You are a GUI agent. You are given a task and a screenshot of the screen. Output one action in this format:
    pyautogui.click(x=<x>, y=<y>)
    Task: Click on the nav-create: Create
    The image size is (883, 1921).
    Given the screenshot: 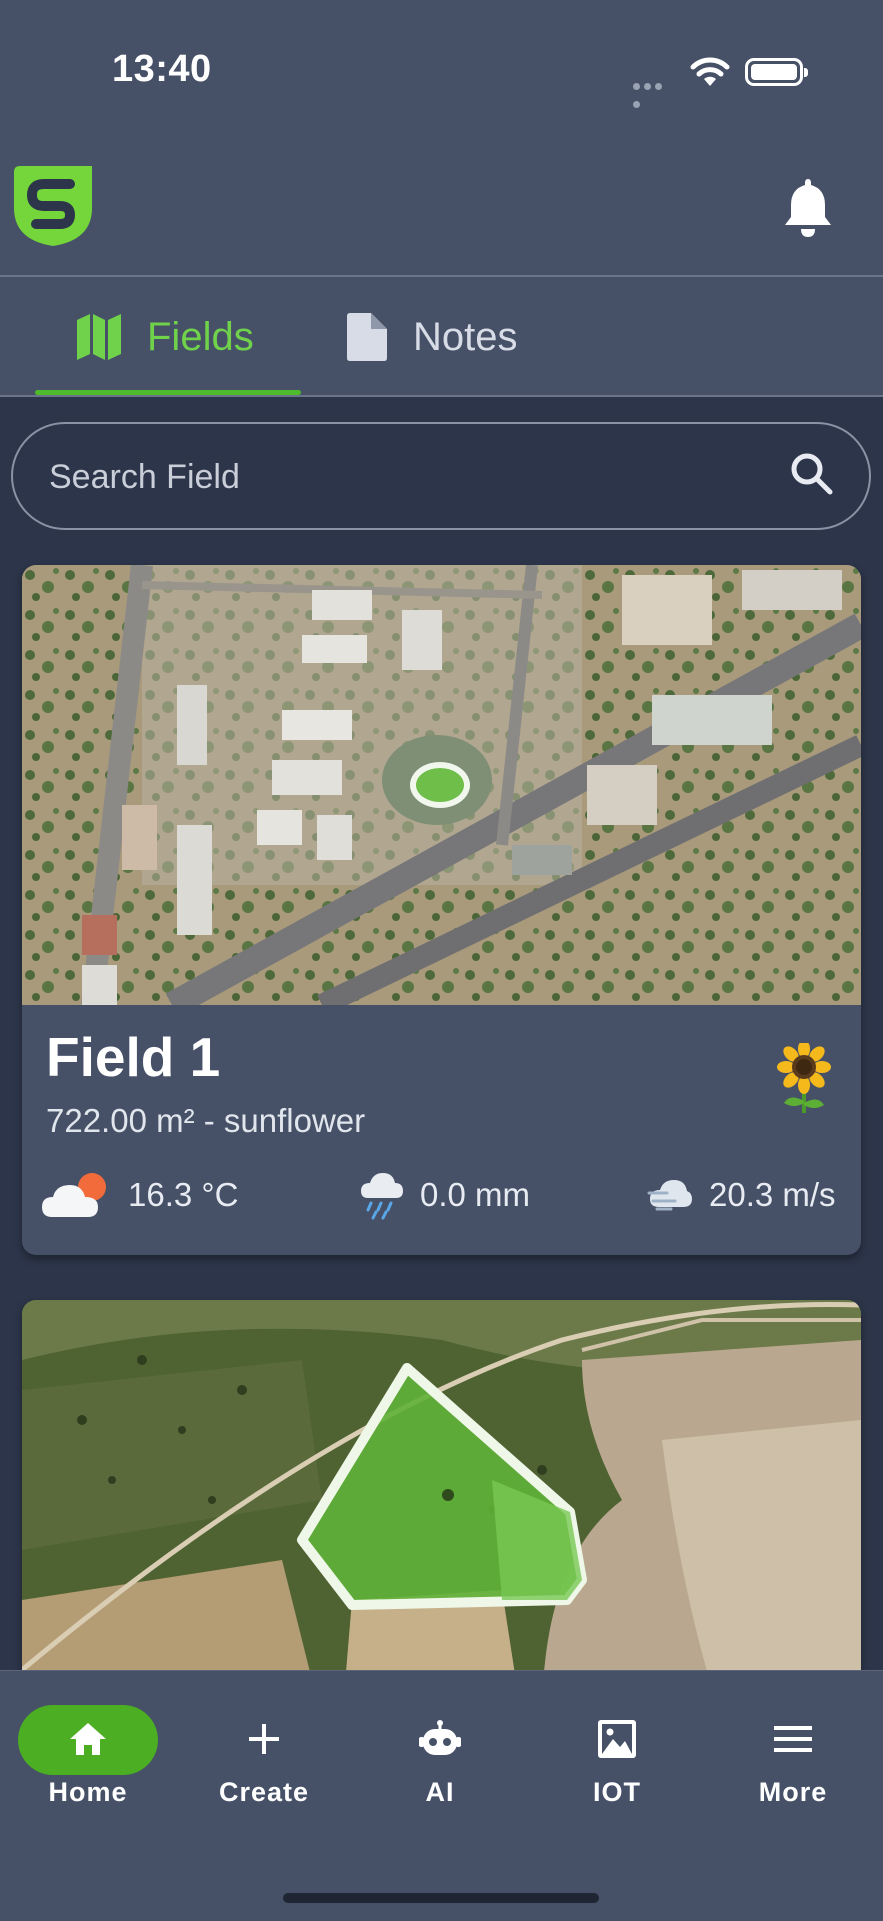 What is the action you would take?
    pyautogui.click(x=264, y=1755)
    